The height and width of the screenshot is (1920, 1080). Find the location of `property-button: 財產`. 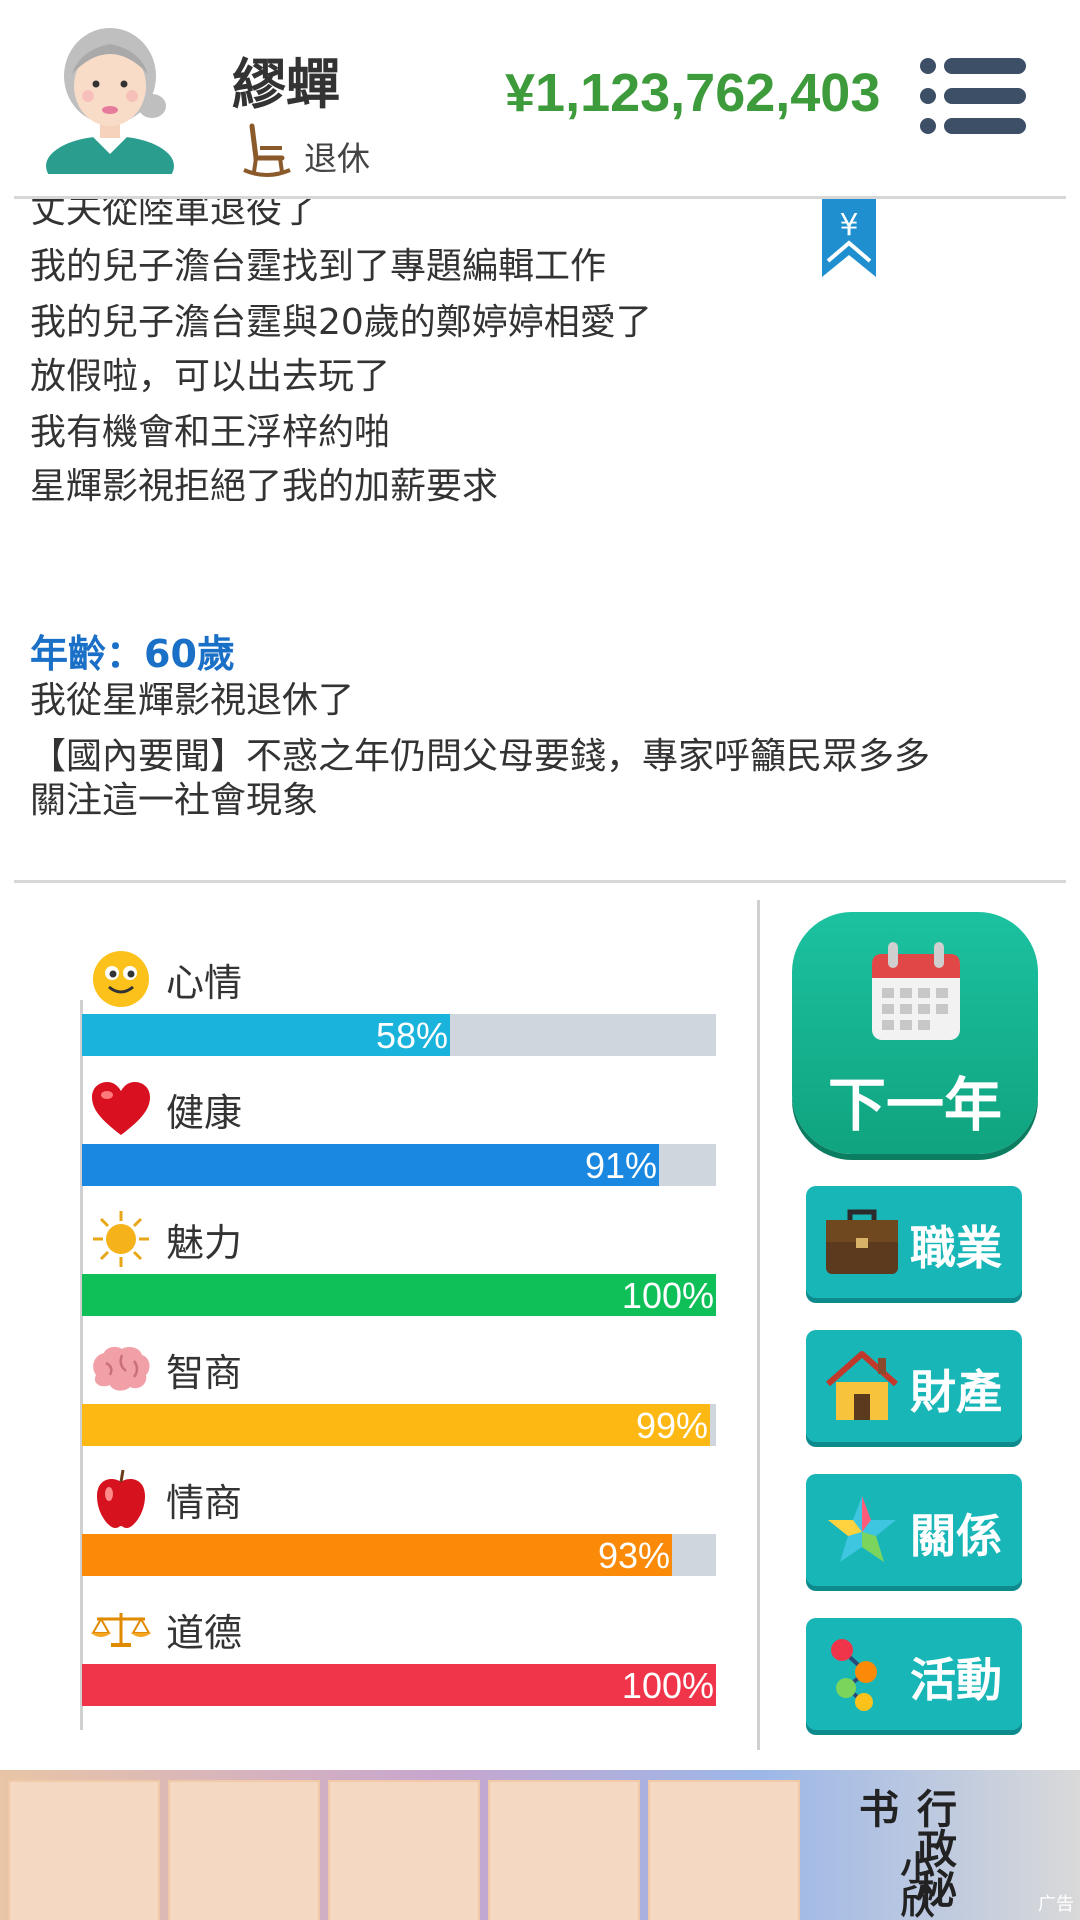

property-button: 財產 is located at coordinates (914, 1386).